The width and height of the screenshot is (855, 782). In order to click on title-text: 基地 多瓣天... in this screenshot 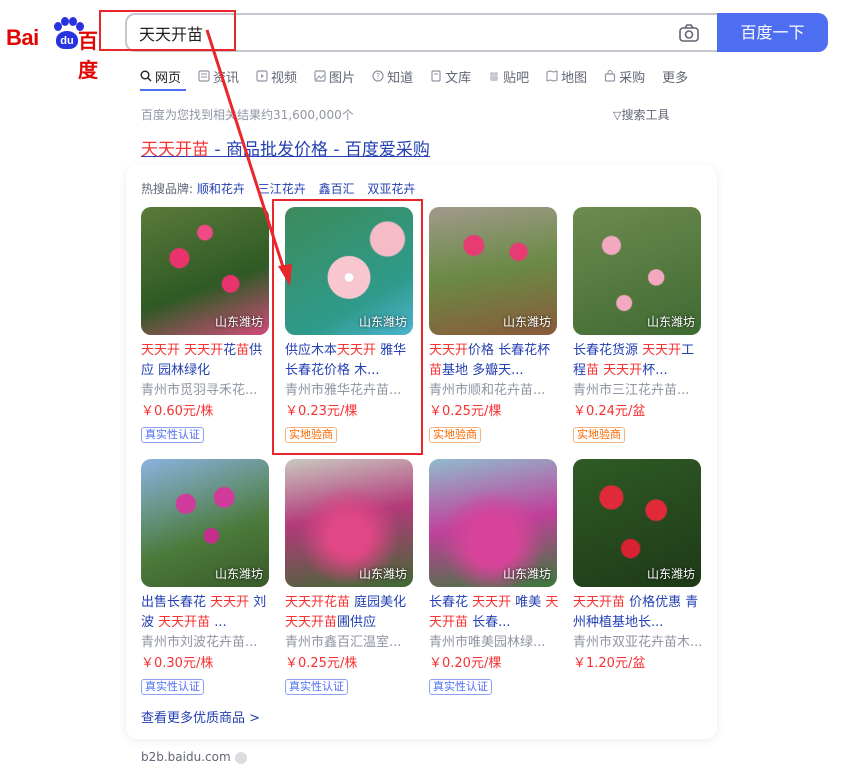, I will do `click(483, 370)`.